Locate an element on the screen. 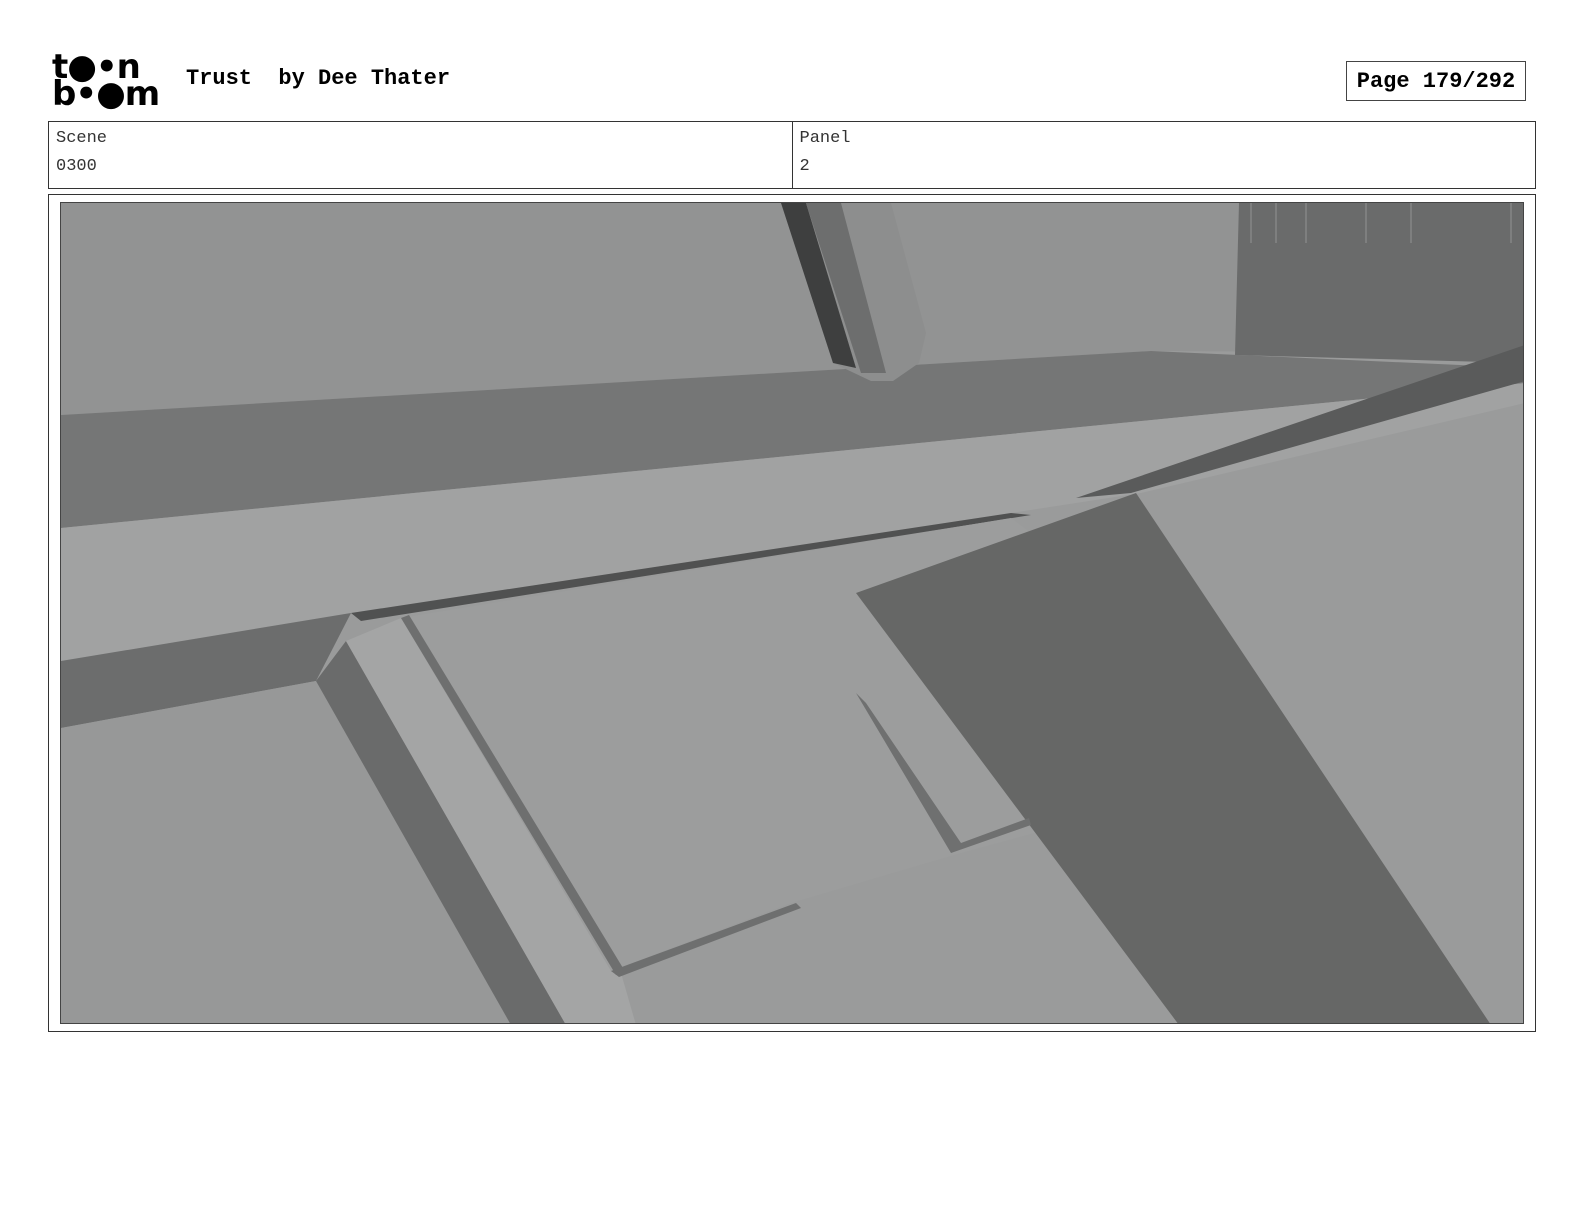 This screenshot has height=1224, width=1584. page-number: Page 179/292 is located at coordinates (1436, 81).